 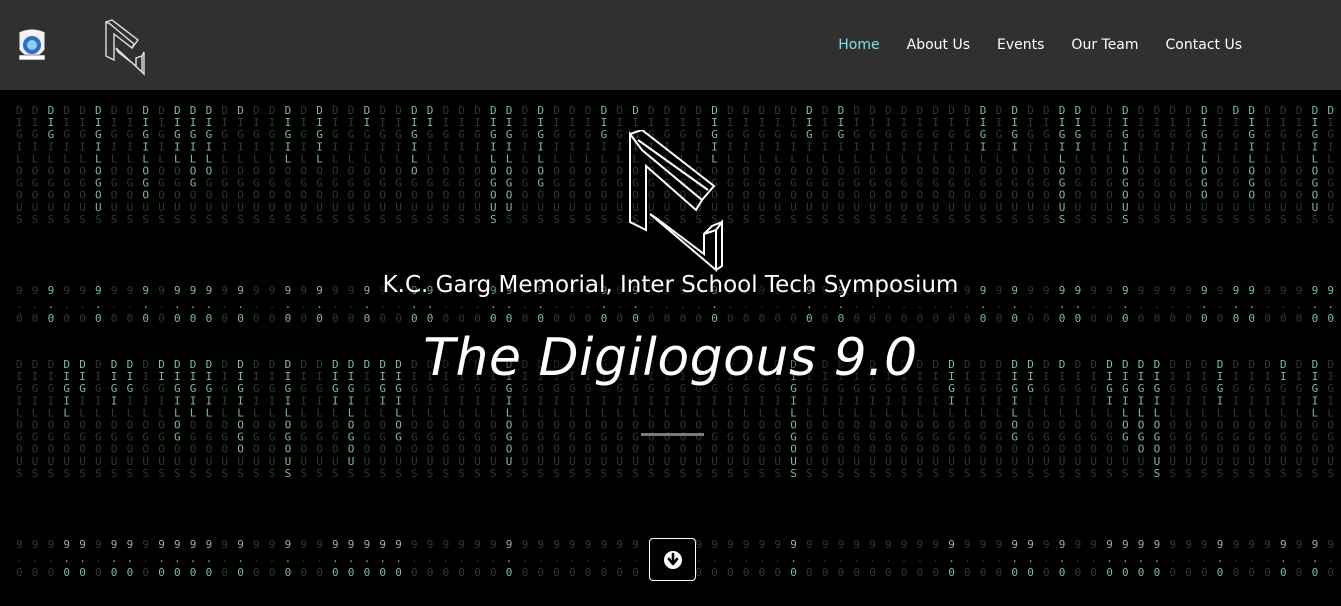 I want to click on school-emblem-icon, so click(x=32, y=47).